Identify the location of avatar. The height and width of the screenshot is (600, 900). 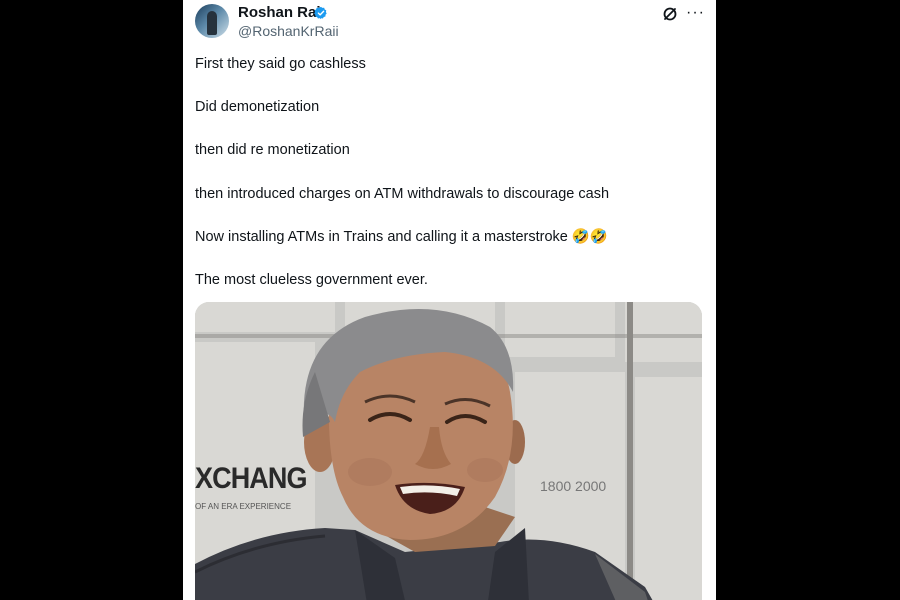
(212, 21).